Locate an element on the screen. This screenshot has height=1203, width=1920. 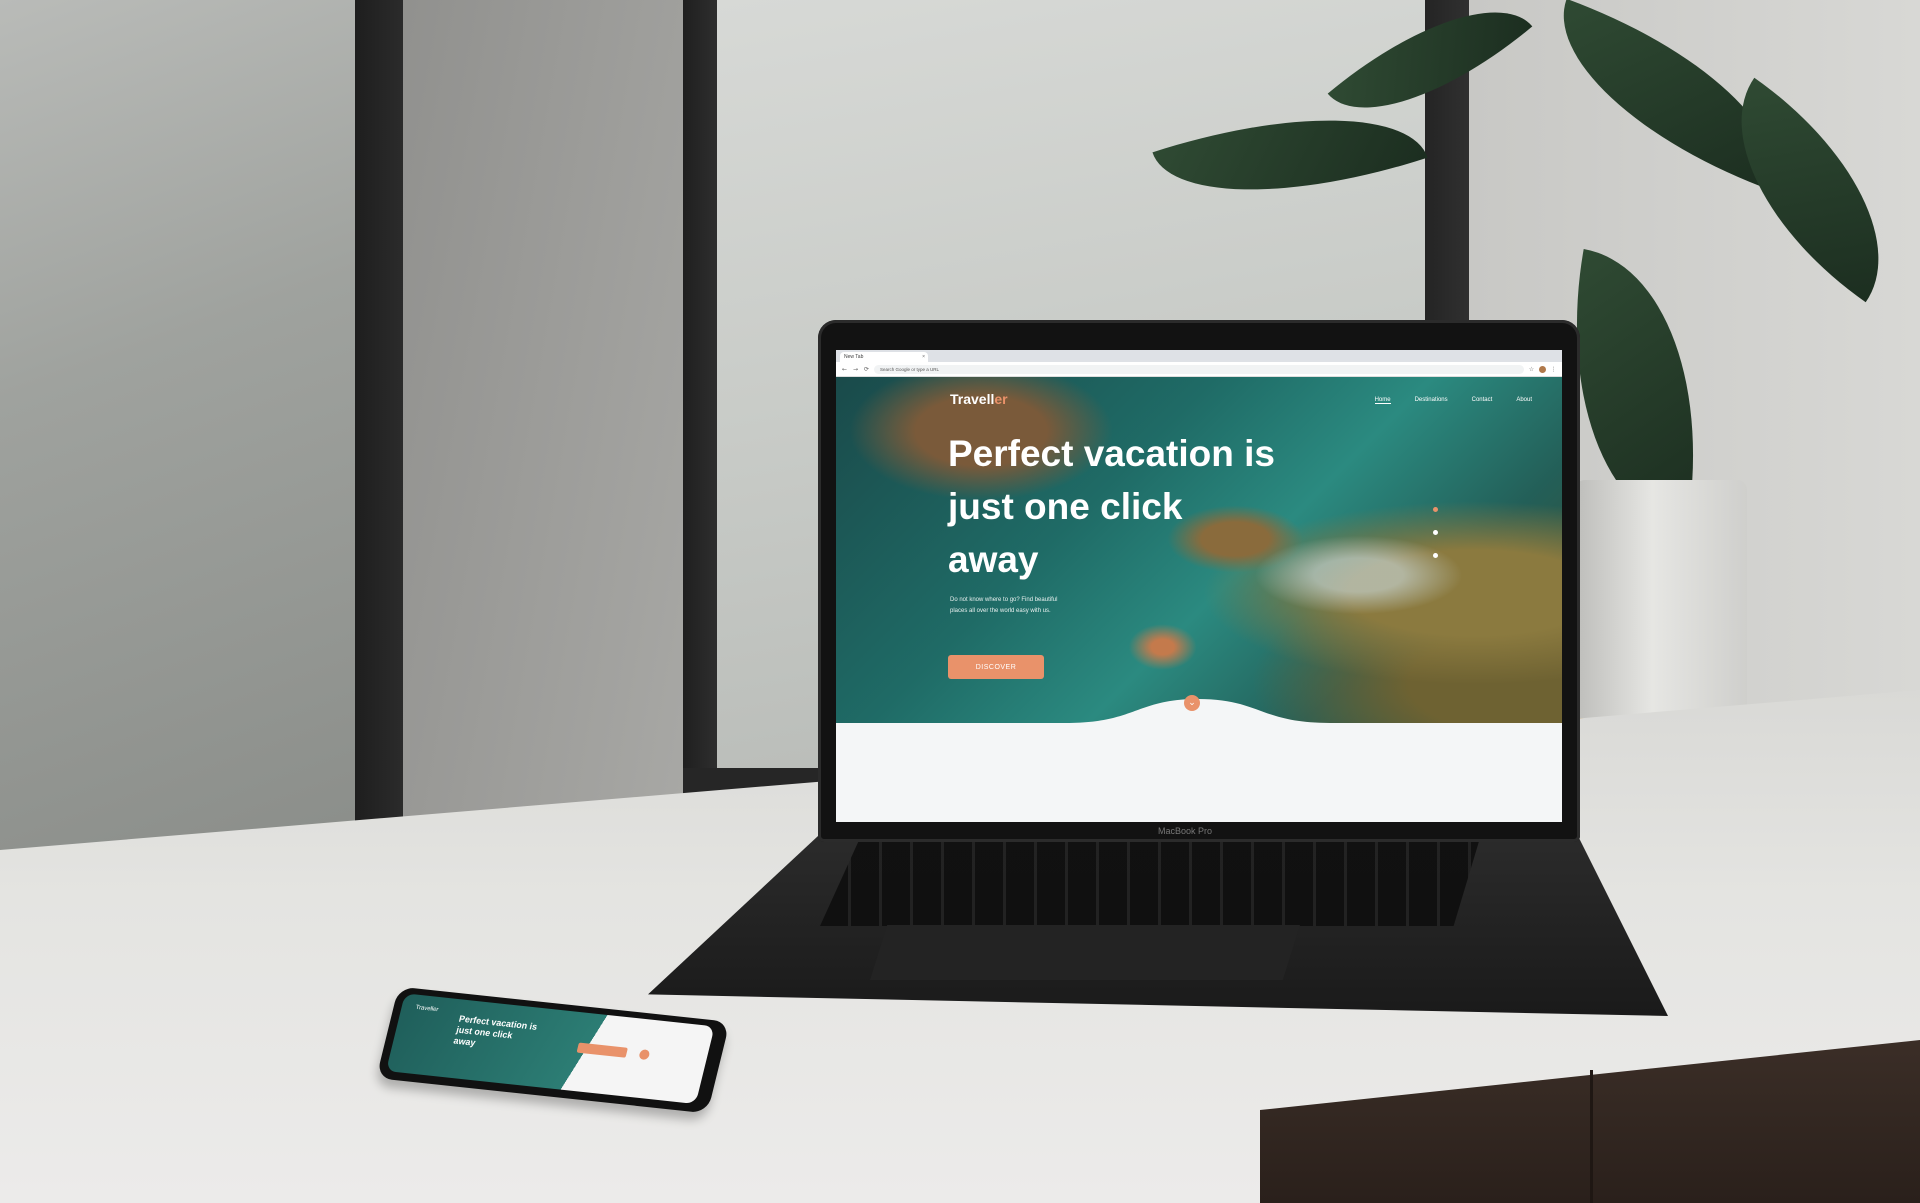
plant-pot is located at coordinates (1661, 612).